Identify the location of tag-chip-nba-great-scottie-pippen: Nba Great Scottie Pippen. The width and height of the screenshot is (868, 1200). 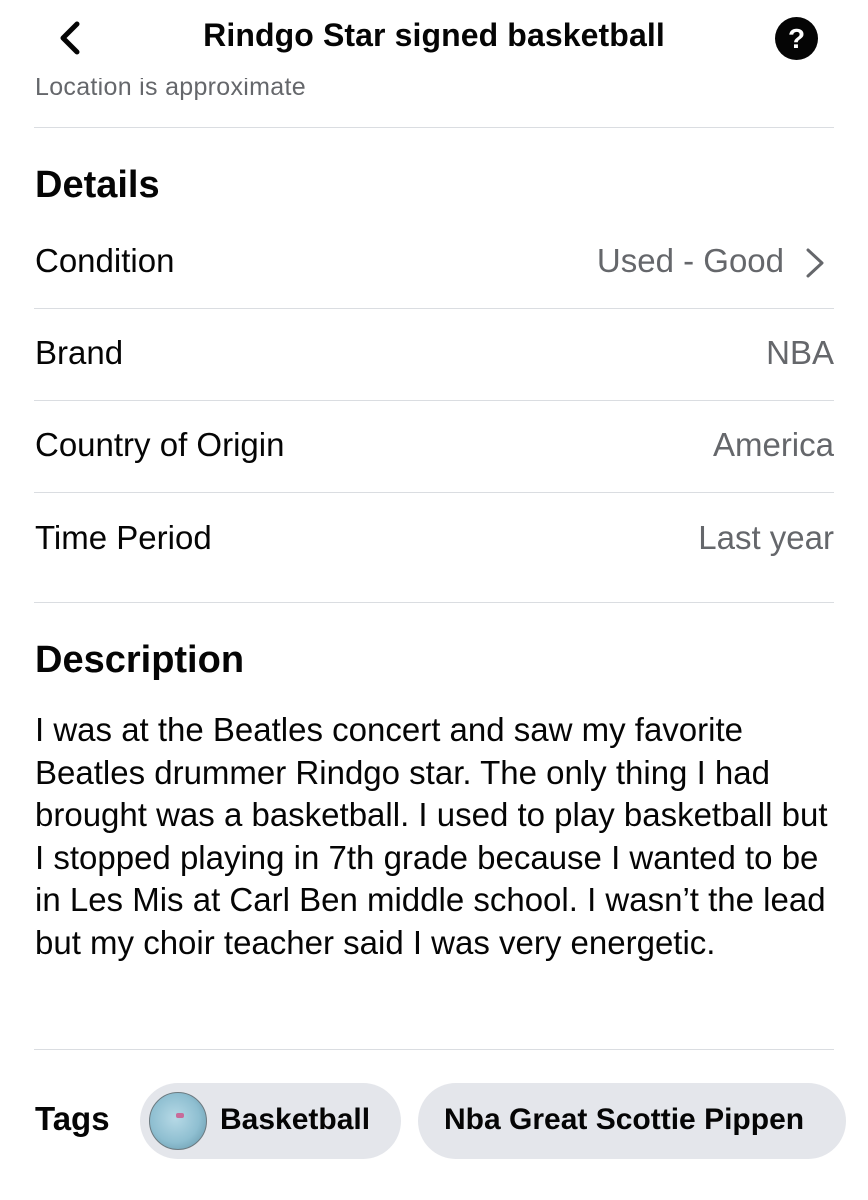
(632, 1121).